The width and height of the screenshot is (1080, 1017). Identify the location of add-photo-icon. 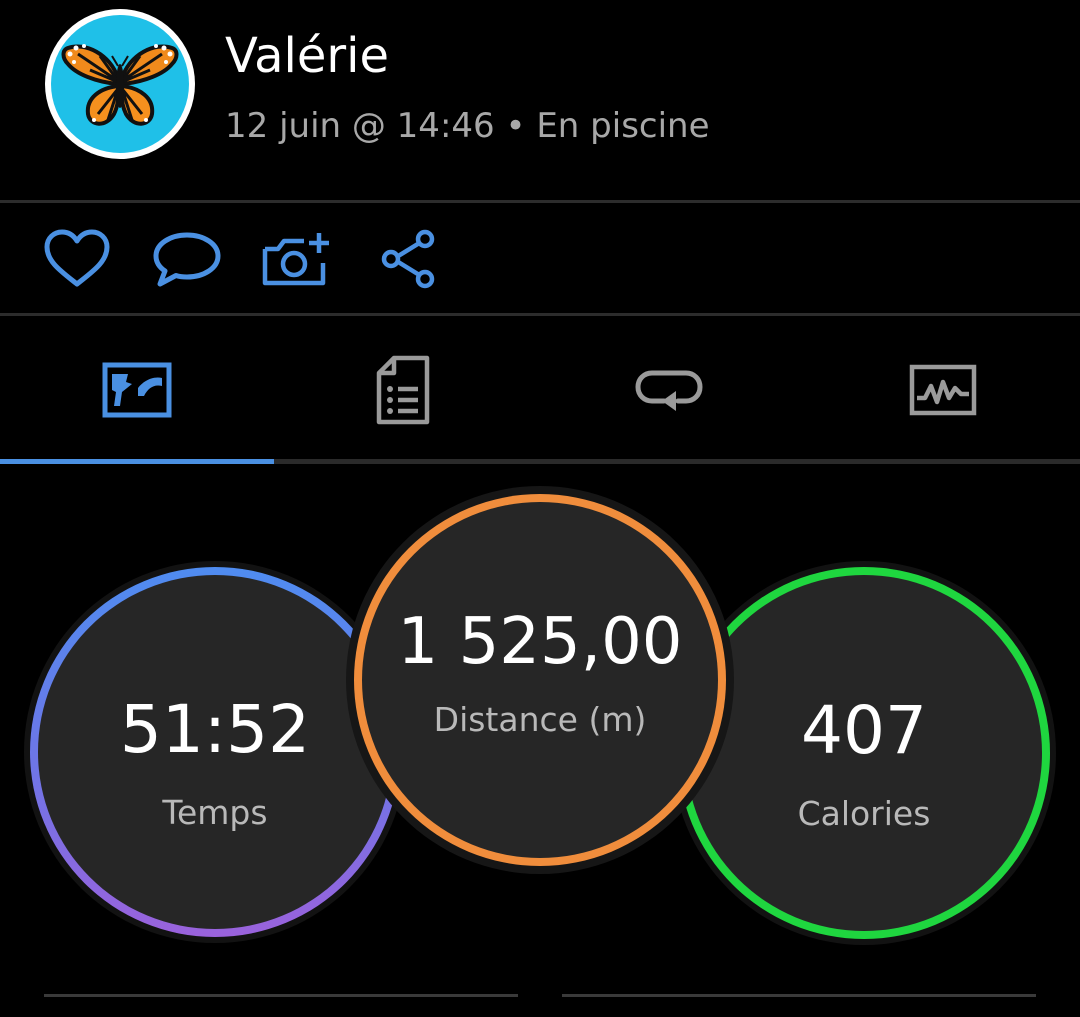
(295, 259).